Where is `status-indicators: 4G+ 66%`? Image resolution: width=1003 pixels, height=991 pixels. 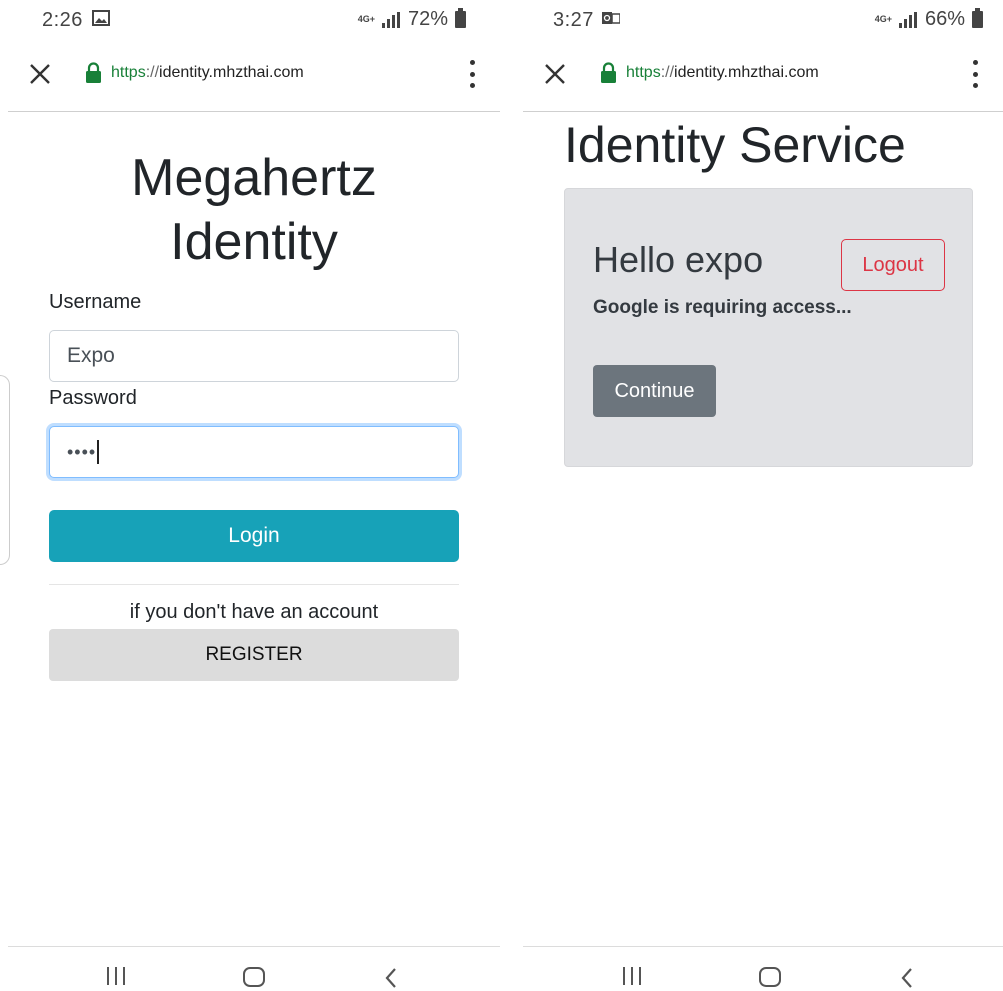 status-indicators: 4G+ 66% is located at coordinates (929, 19).